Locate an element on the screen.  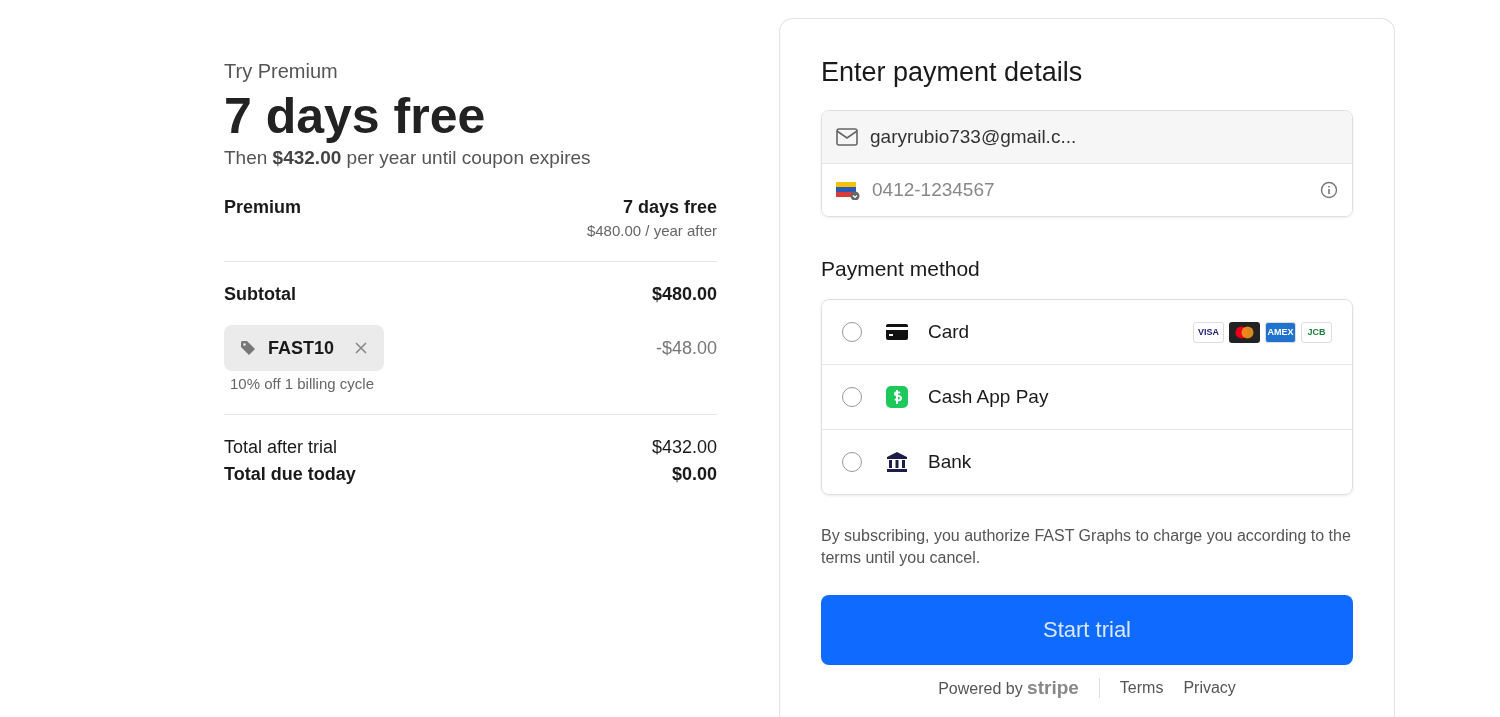
phone-input: 0412-1234567 is located at coordinates (1090, 190).